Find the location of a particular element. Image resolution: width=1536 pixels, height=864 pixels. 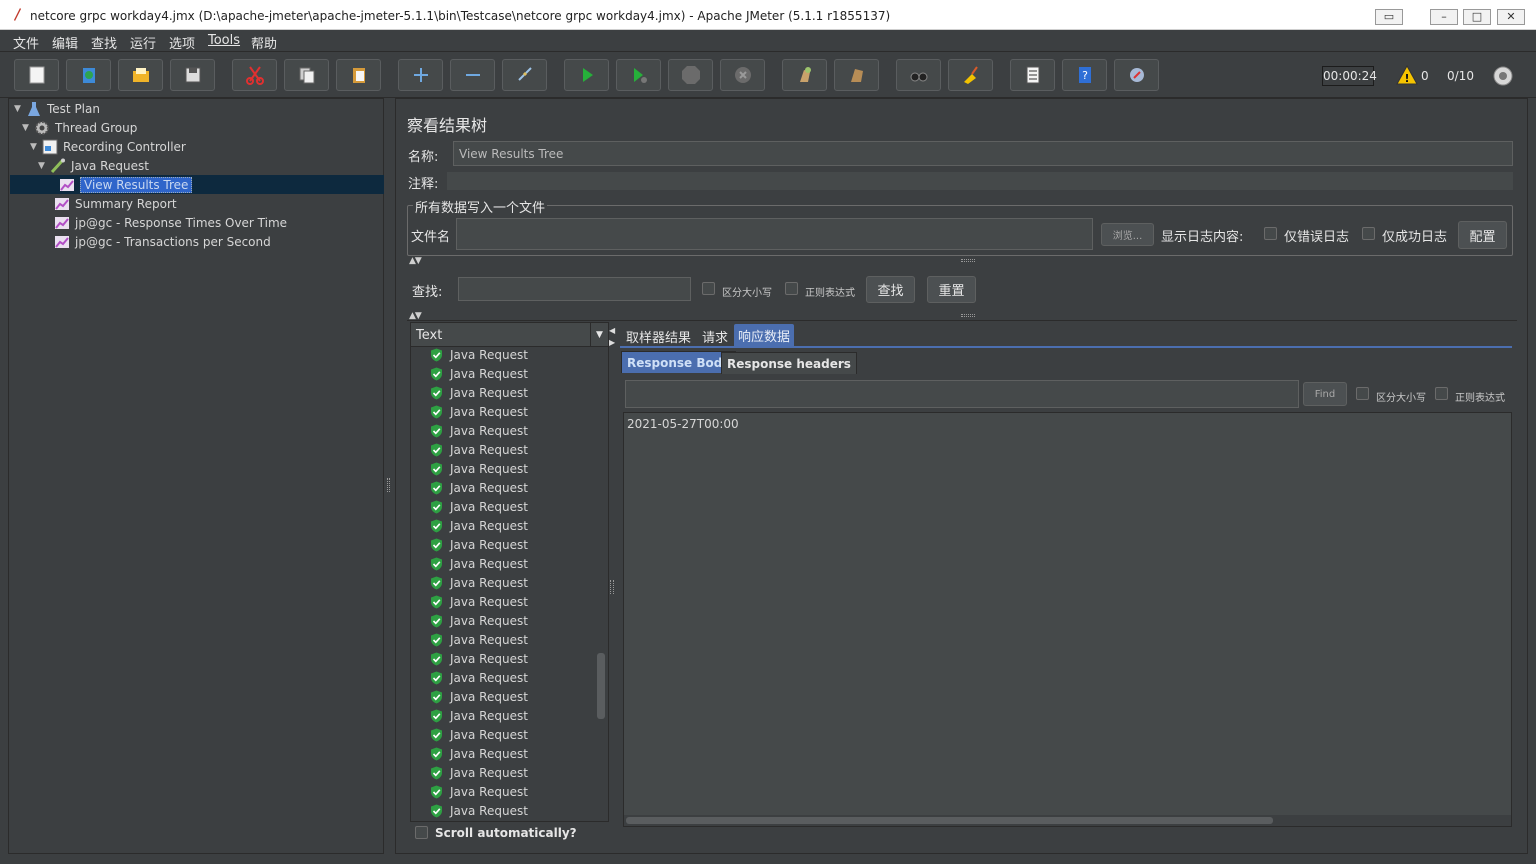

tree-item-test-plan: ▼ Test Plan is located at coordinates (57, 108).